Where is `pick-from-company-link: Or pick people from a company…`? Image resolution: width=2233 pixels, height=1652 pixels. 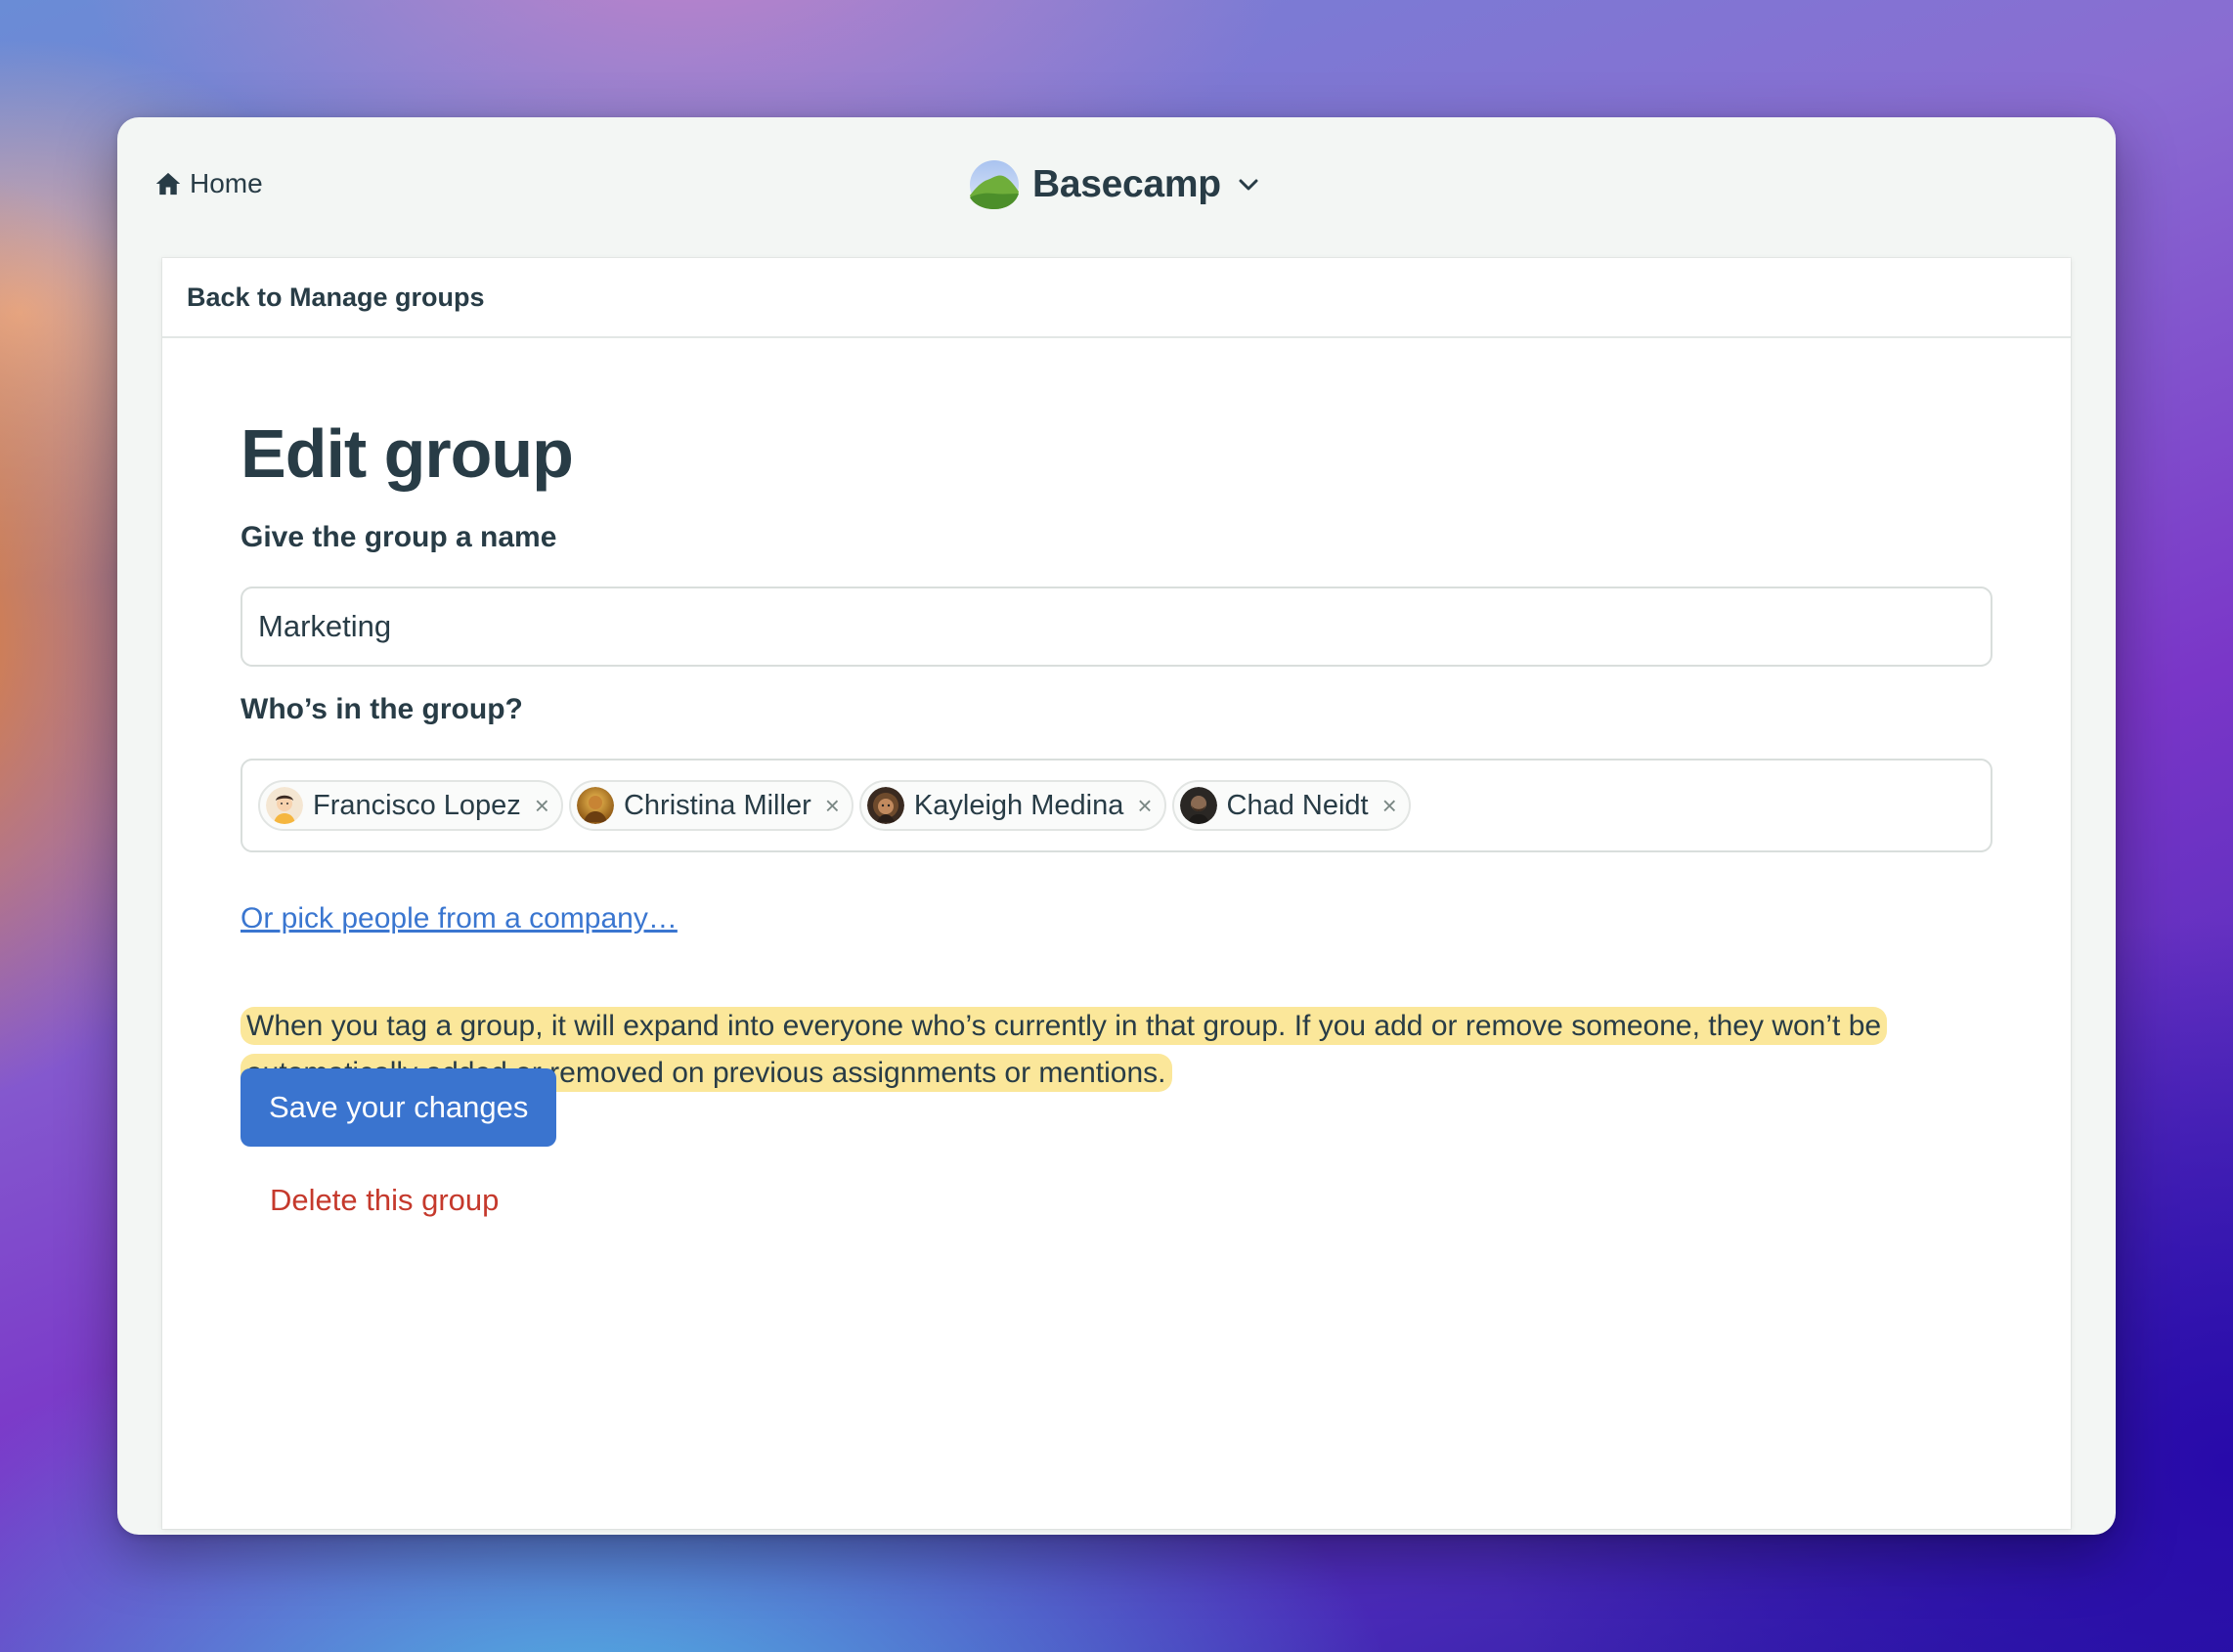
pick-from-company-link: Or pick people from a company… is located at coordinates (459, 918).